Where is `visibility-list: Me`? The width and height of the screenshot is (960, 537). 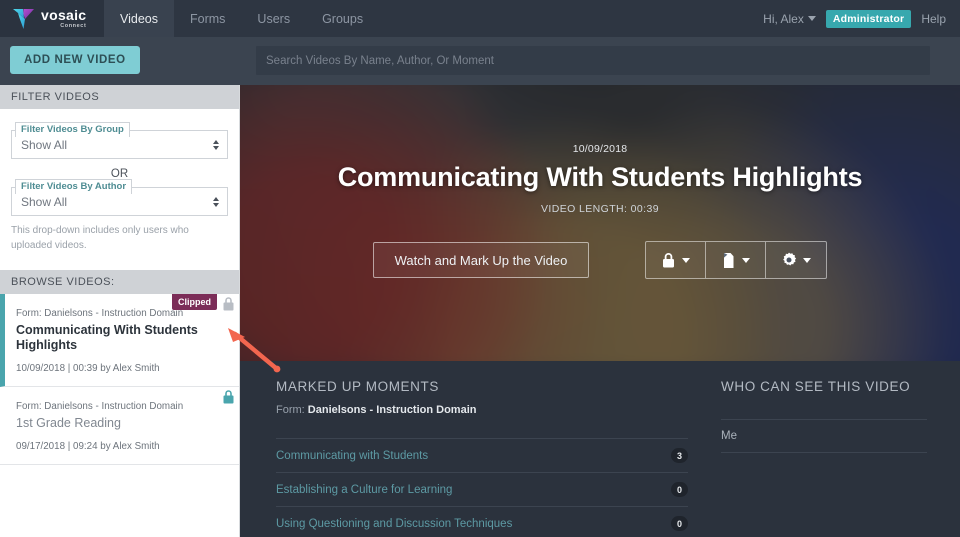 visibility-list: Me is located at coordinates (824, 436).